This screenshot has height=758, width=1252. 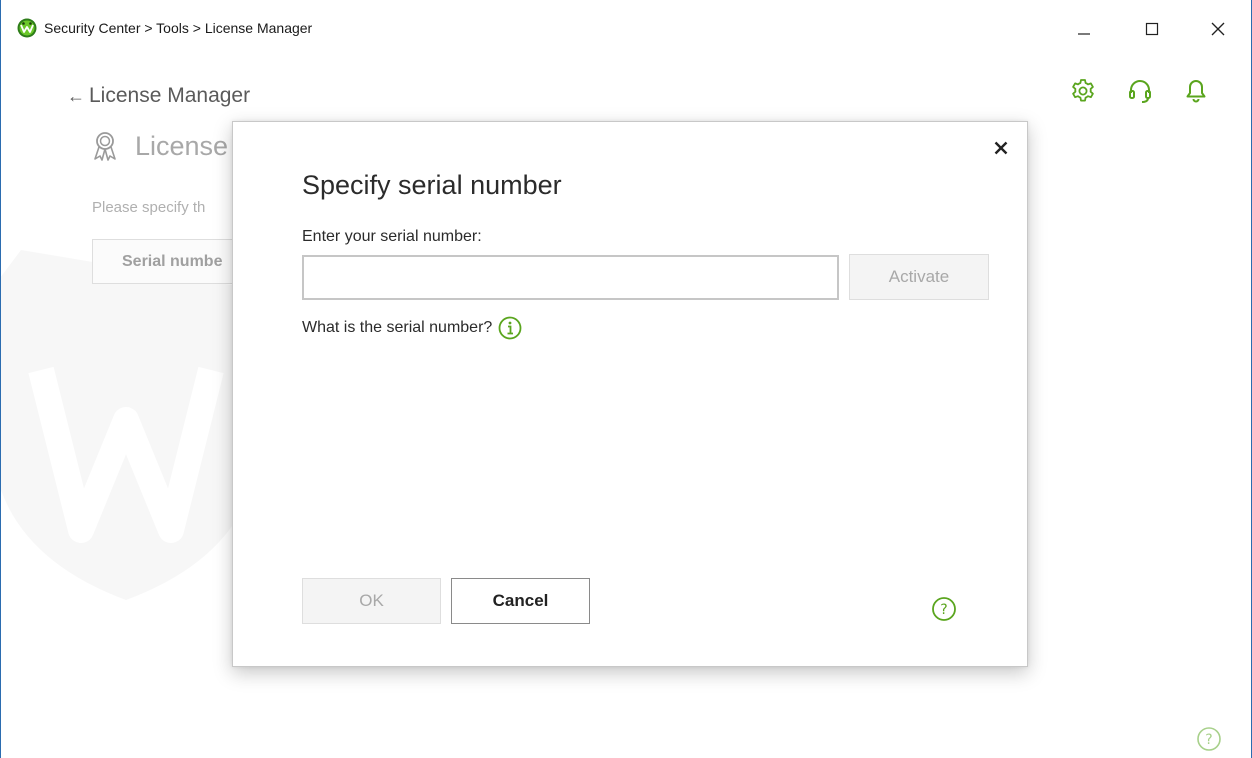 I want to click on dialog-close-button, so click(x=1001, y=148).